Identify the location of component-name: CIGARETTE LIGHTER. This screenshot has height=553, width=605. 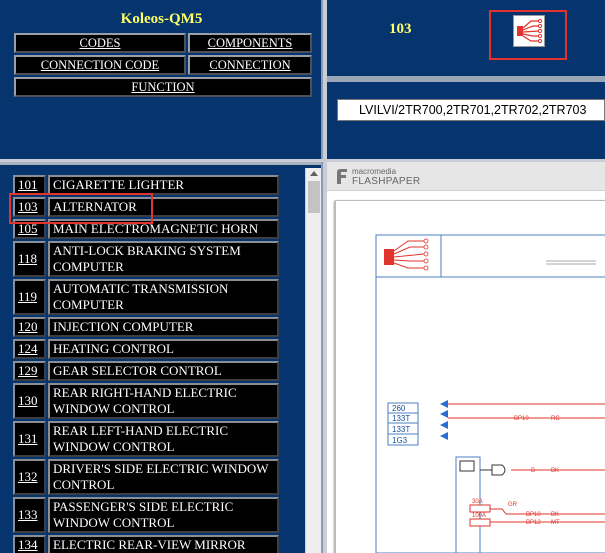
(163, 185).